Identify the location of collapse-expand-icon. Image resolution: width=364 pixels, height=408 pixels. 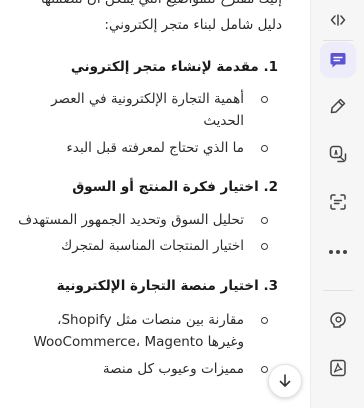
(338, 20).